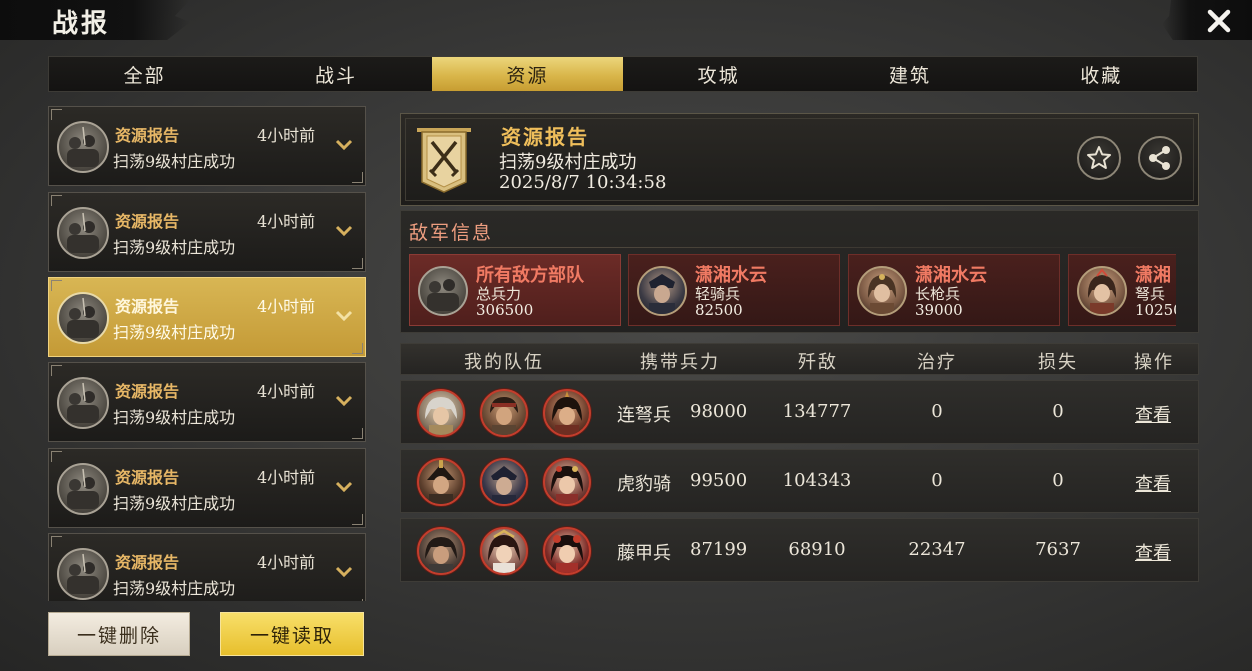 The width and height of the screenshot is (1252, 671). I want to click on detail-report-time: 2025/8/7 10:34:58, so click(583, 182).